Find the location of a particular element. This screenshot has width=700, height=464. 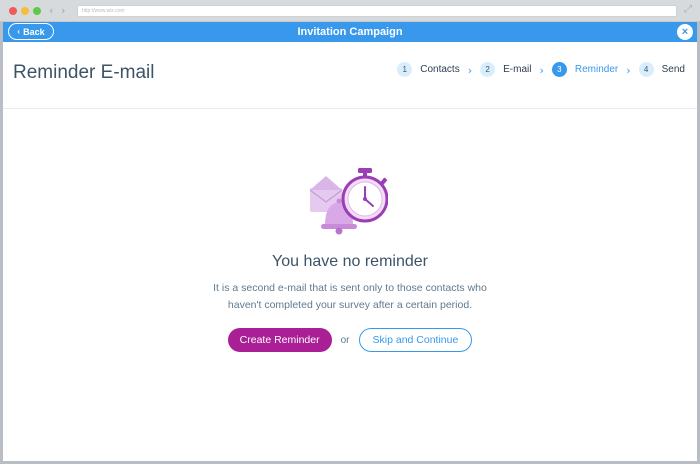

expand-icon: ⤢ is located at coordinates (688, 9).